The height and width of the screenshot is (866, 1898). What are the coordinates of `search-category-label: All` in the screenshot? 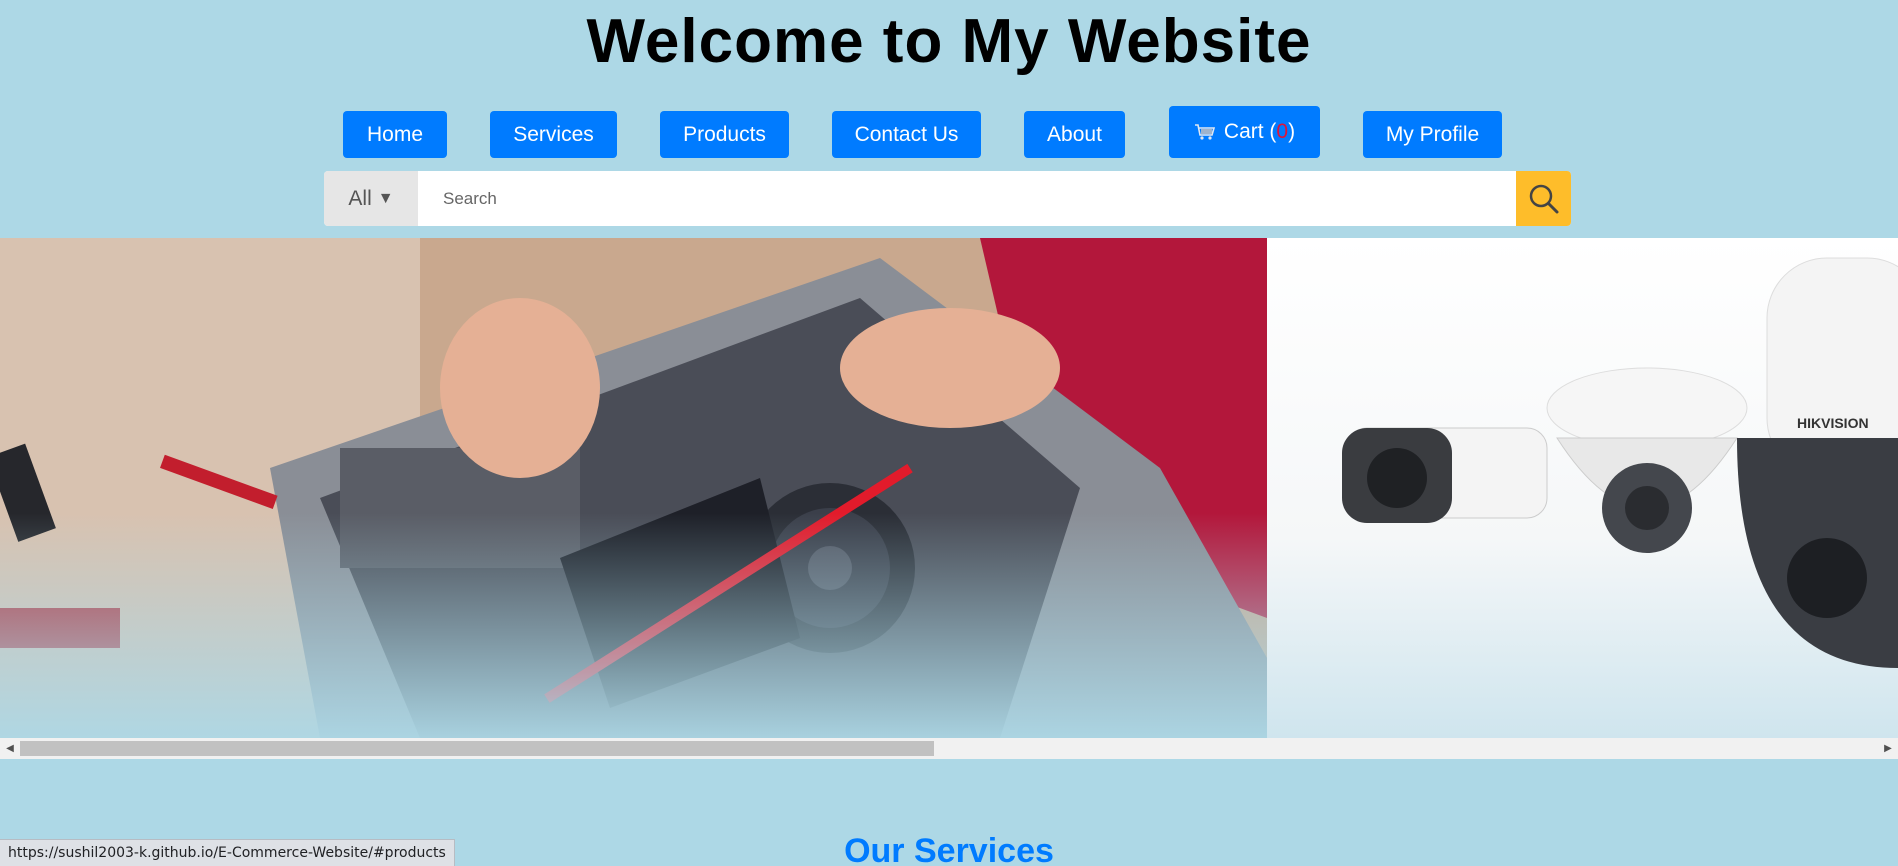 It's located at (360, 198).